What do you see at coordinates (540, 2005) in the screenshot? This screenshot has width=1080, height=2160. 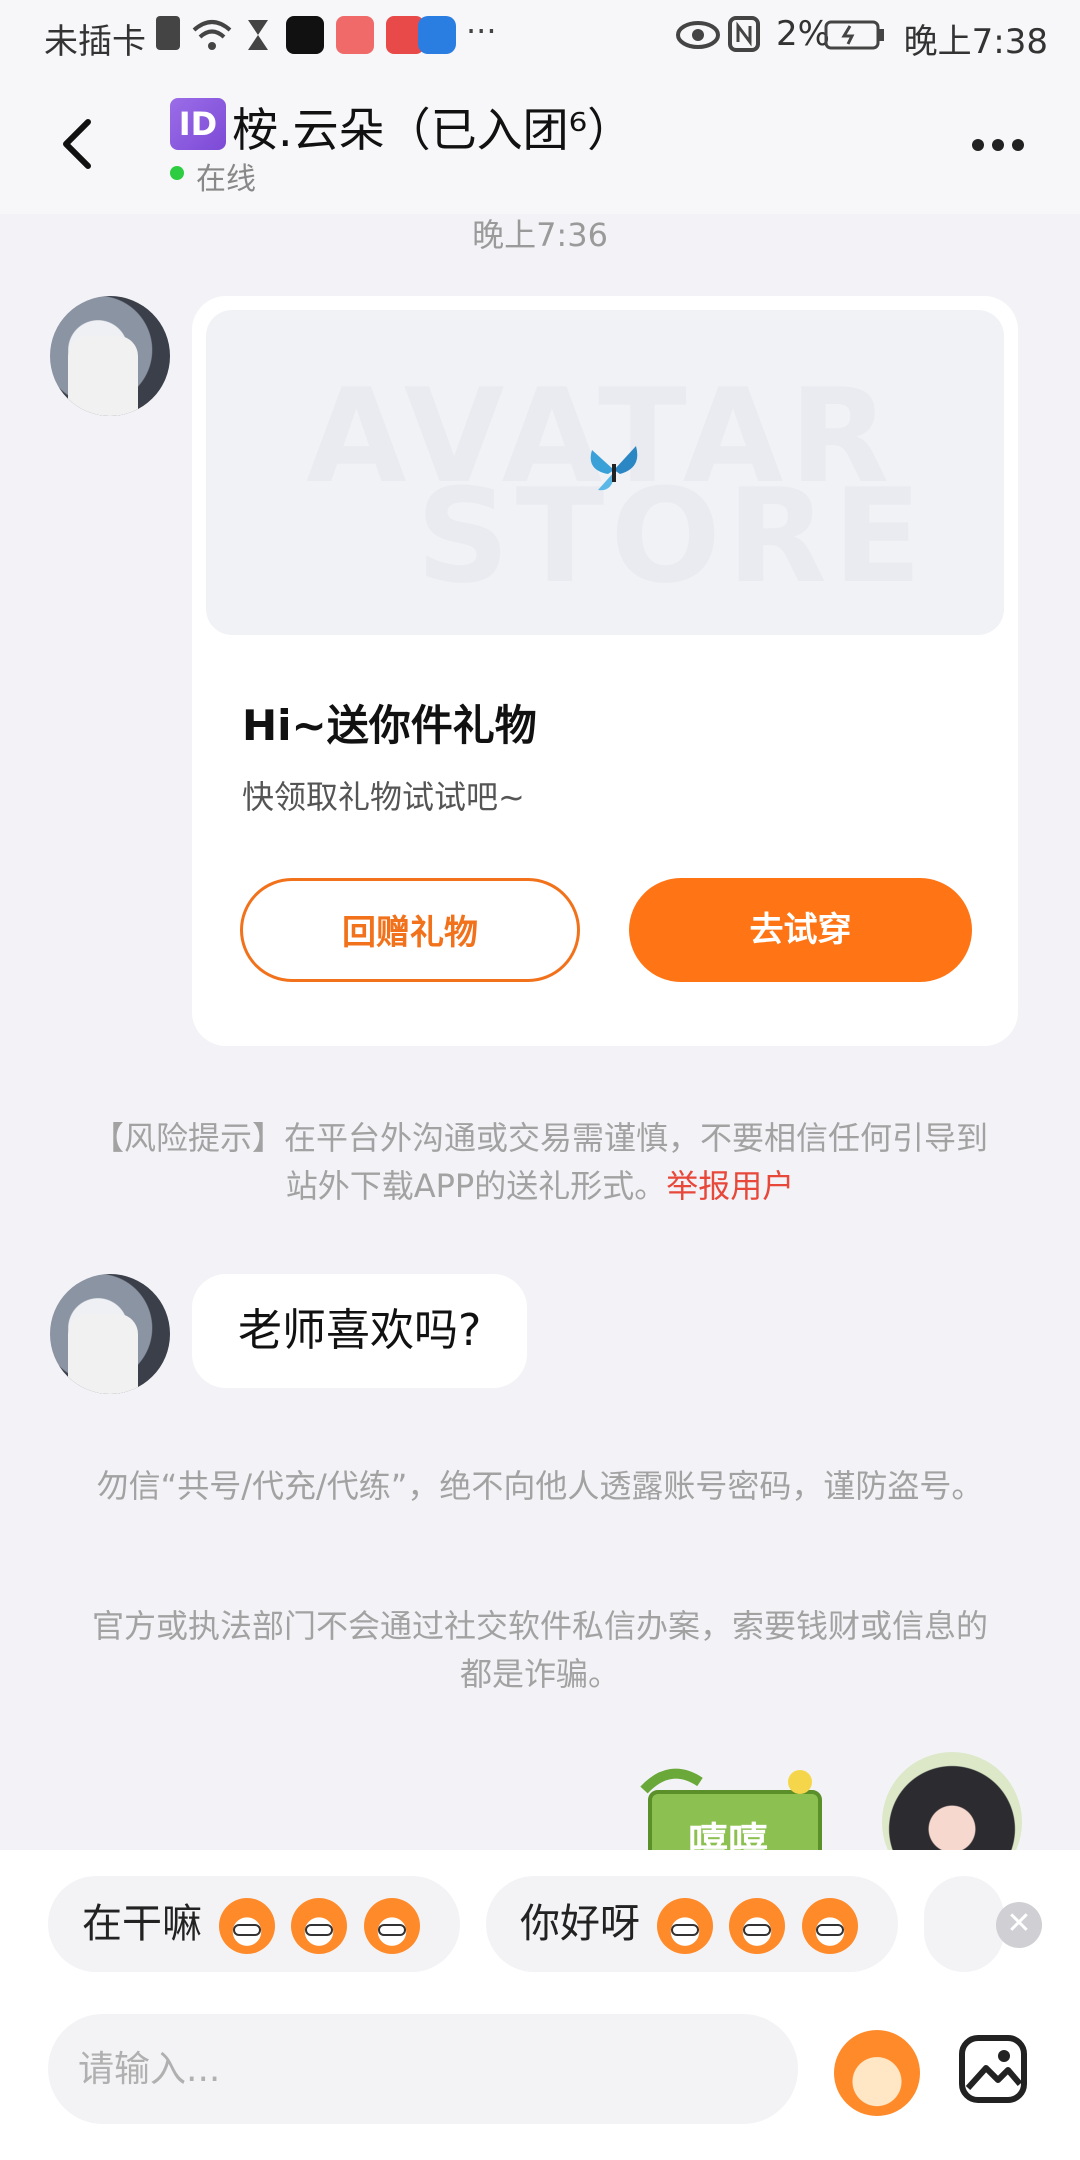 I see `input-panel: 在干嘛 你好呀 ✕` at bounding box center [540, 2005].